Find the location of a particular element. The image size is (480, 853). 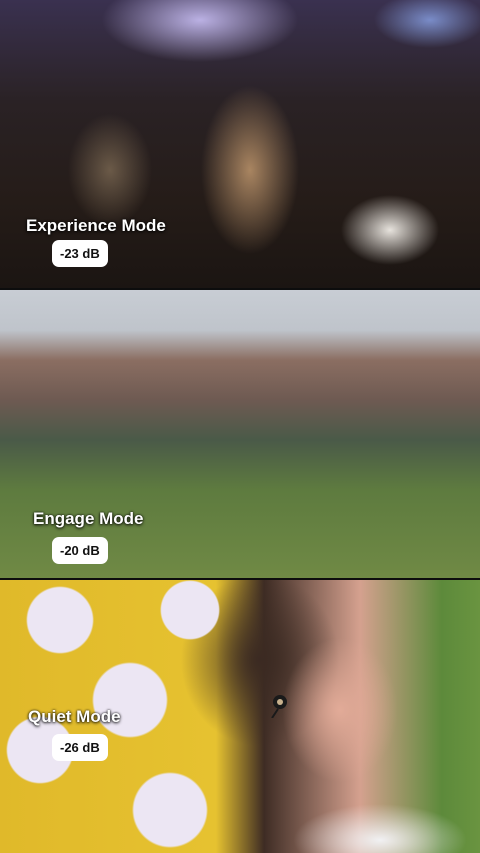

mode-label: Quiet Mode is located at coordinates (74, 716).